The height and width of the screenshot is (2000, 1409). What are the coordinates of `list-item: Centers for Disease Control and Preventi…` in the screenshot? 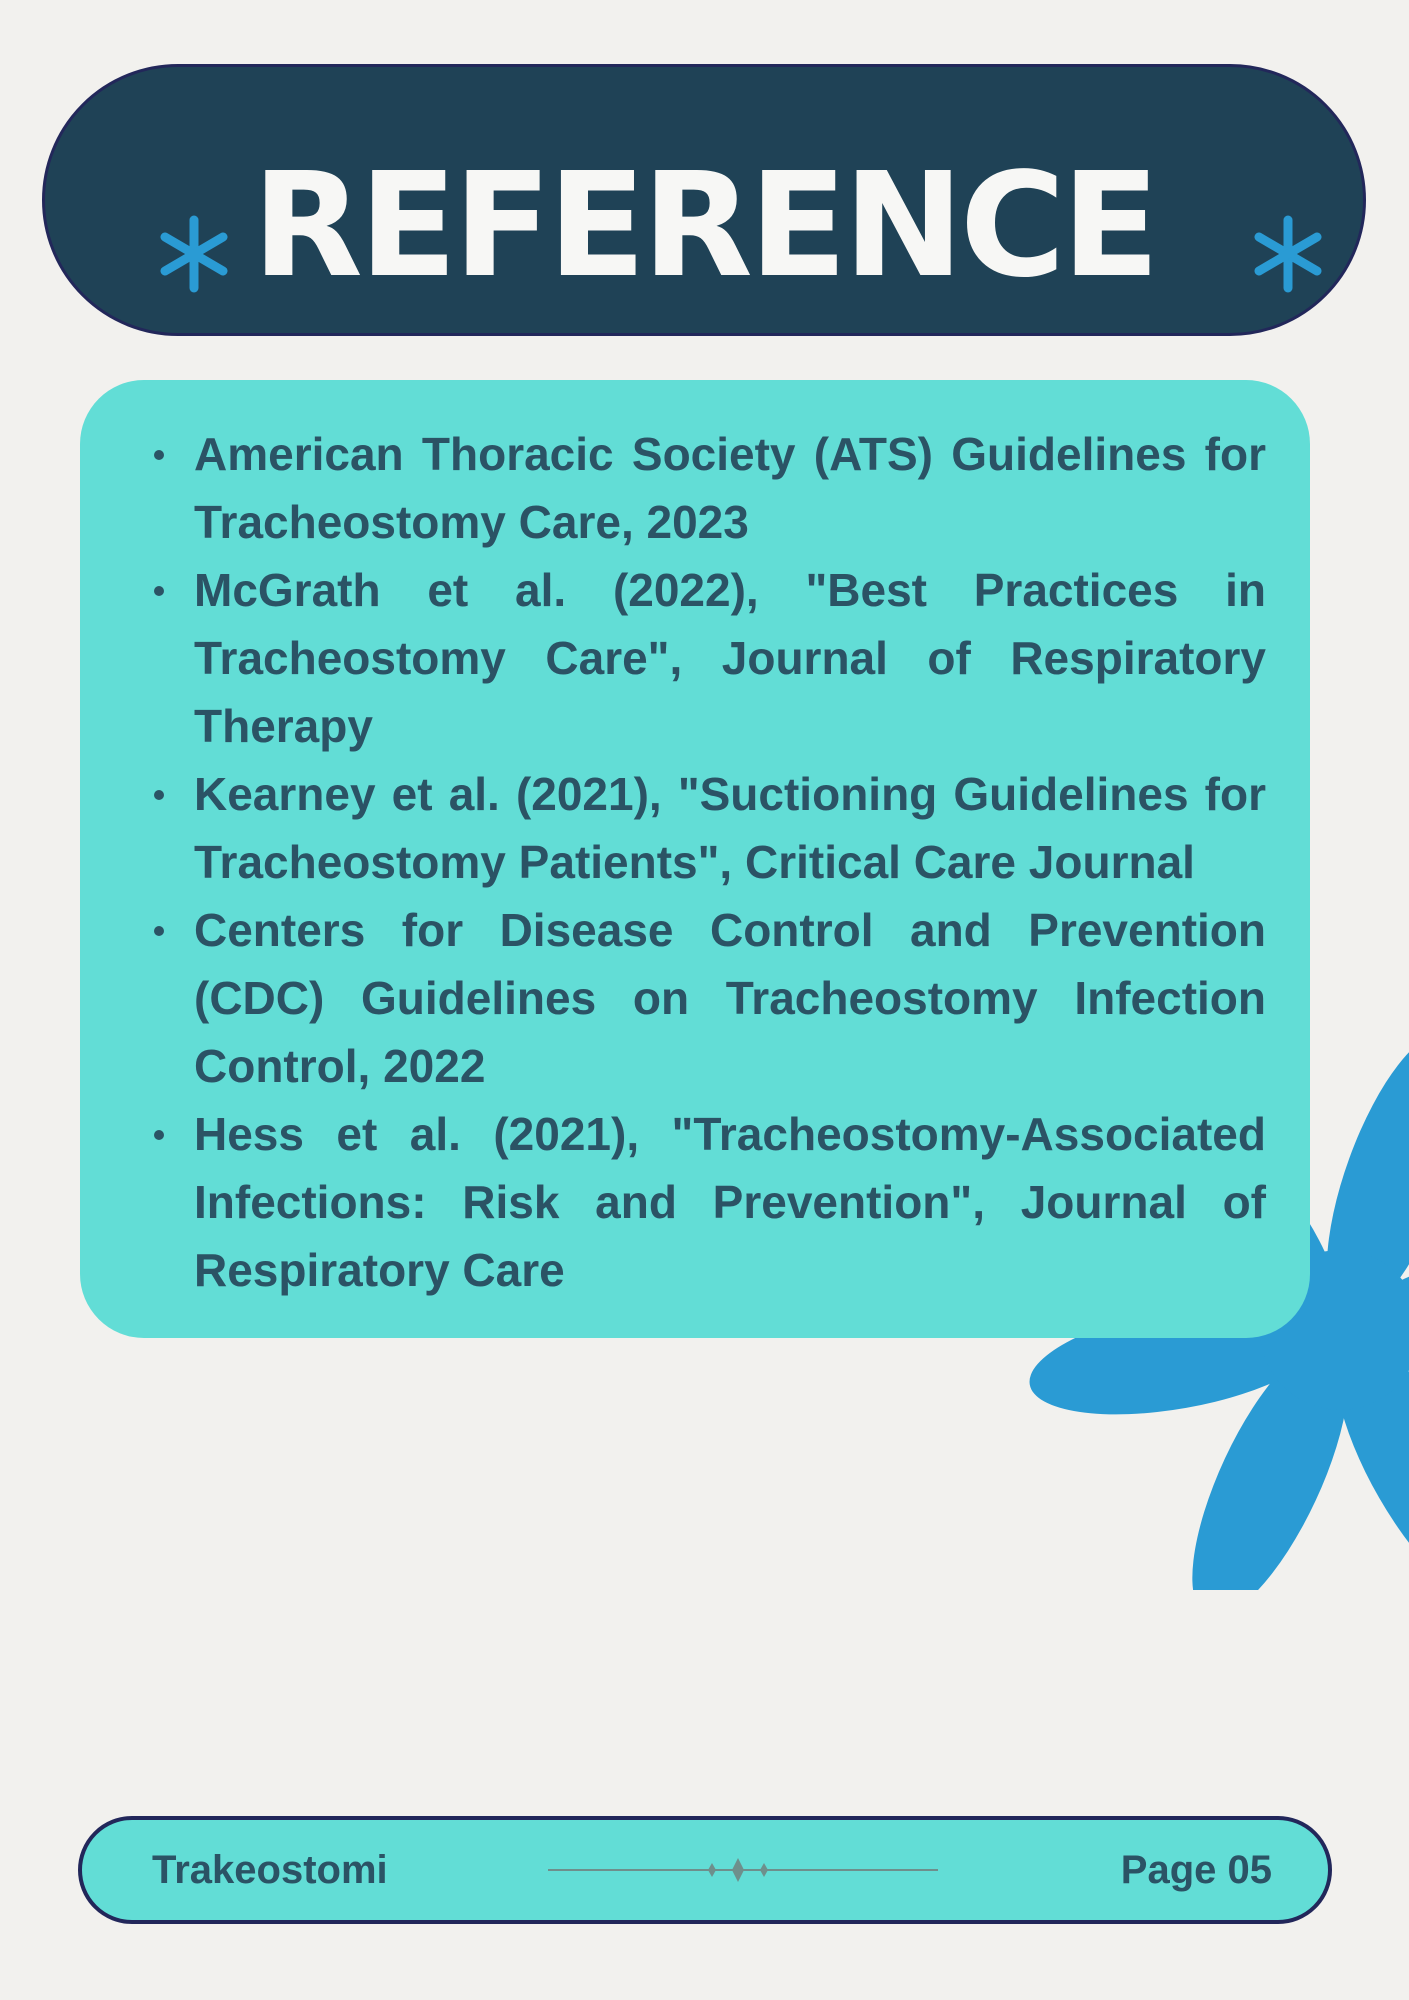 It's located at (710, 998).